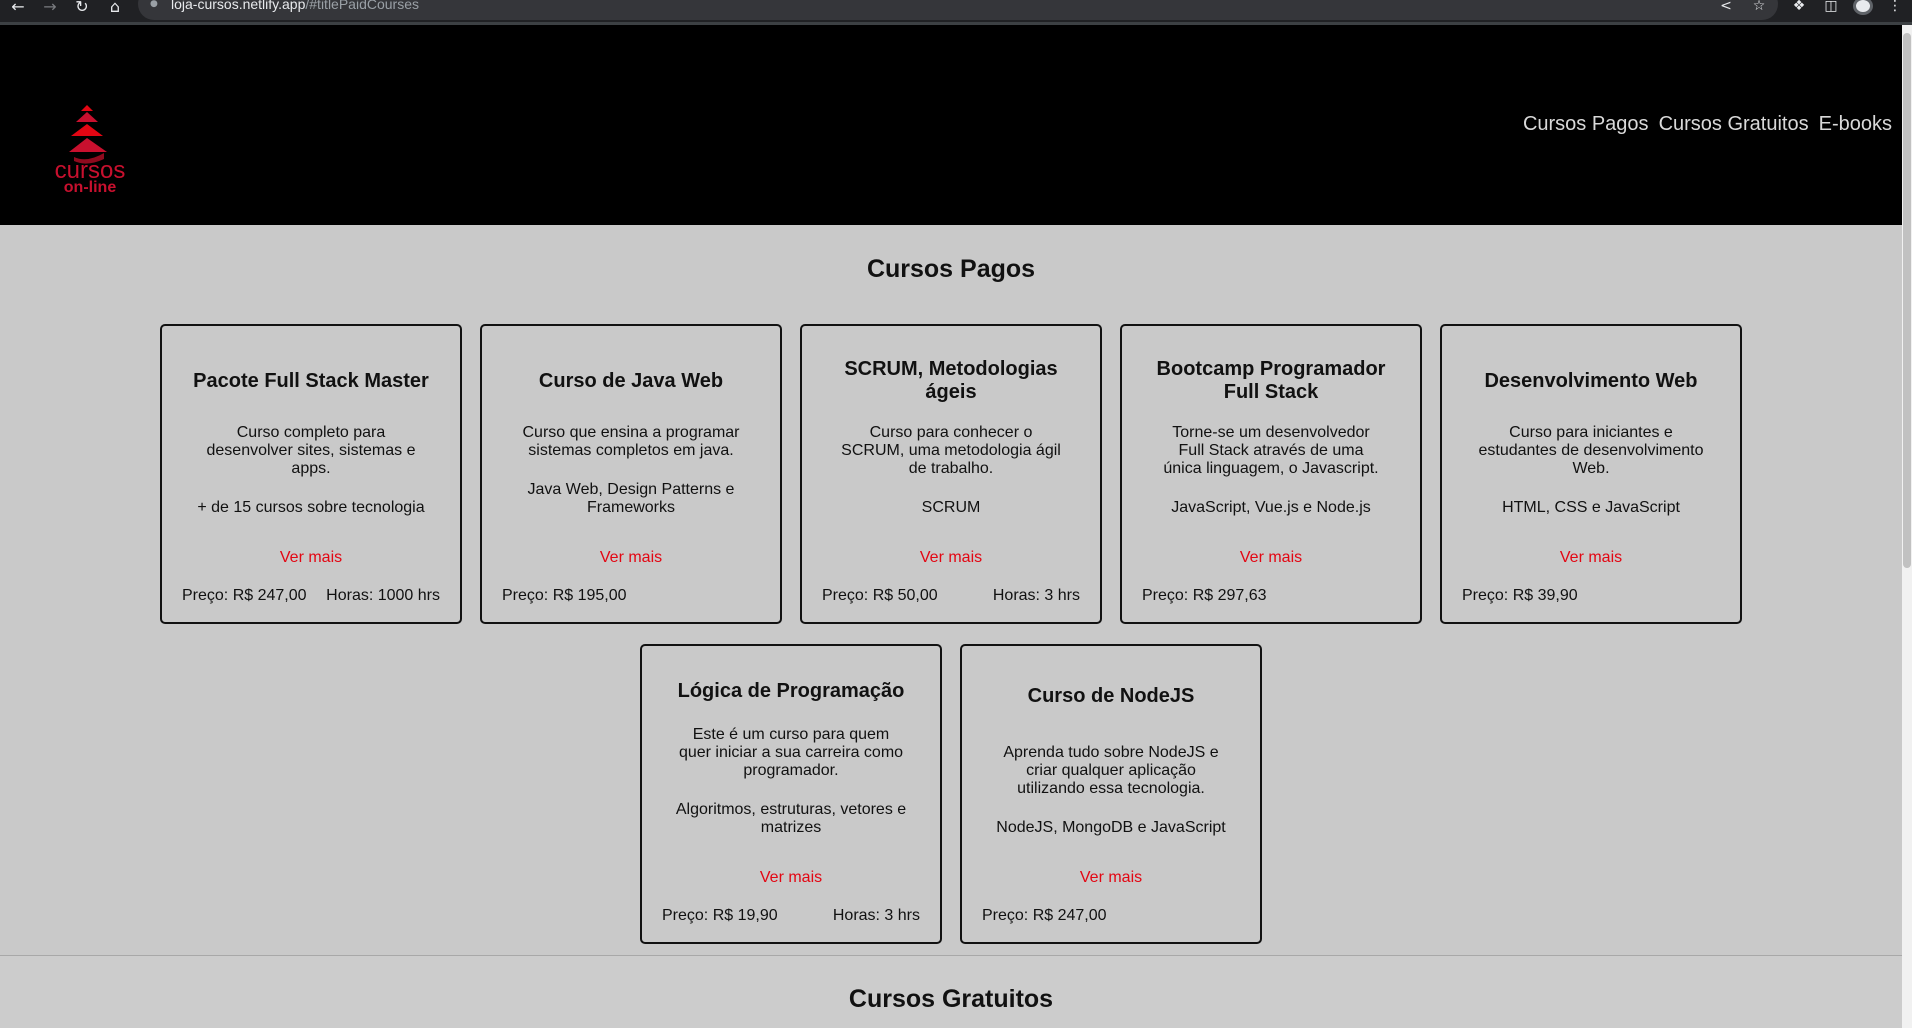  What do you see at coordinates (631, 380) in the screenshot?
I see `course-title: Curso de Java Web` at bounding box center [631, 380].